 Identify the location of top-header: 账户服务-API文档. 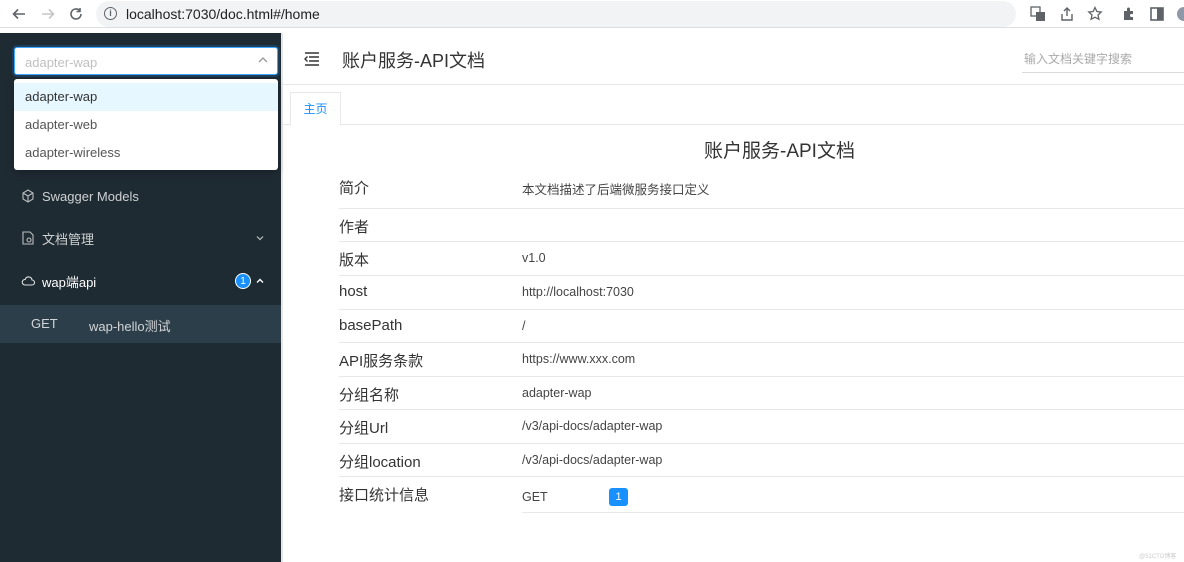
(733, 59).